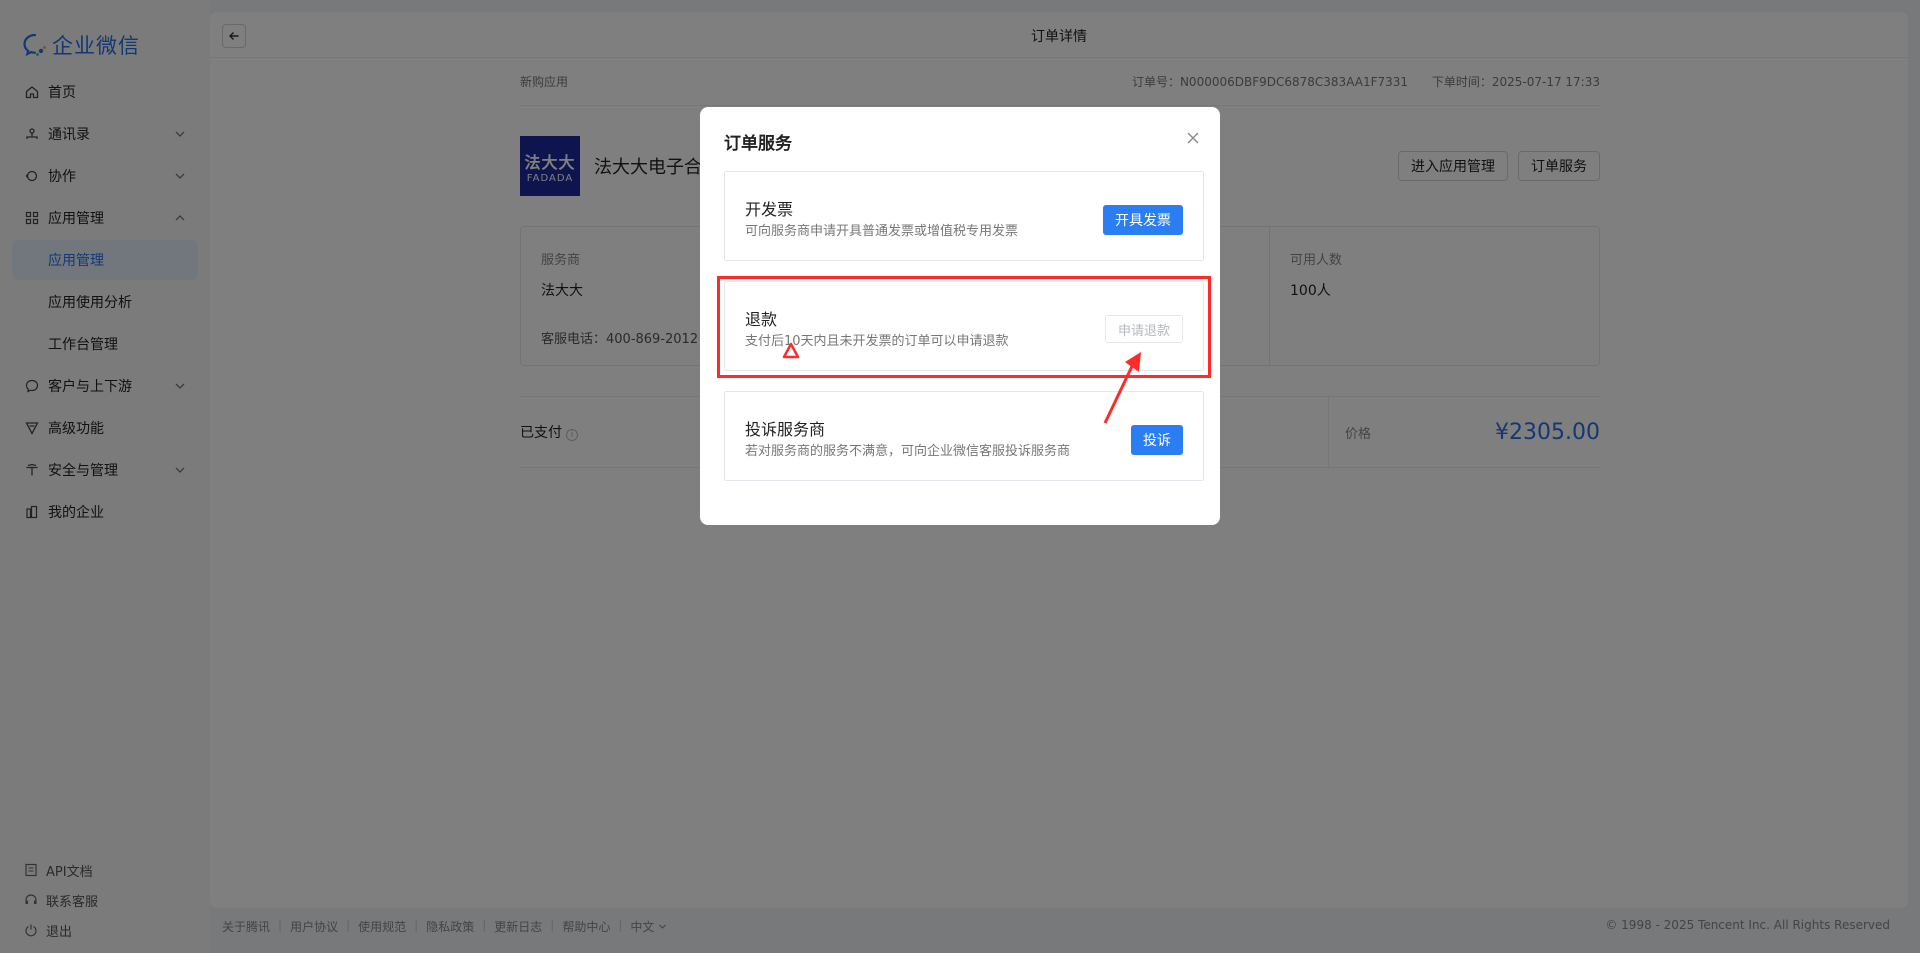 This screenshot has height=953, width=1920. What do you see at coordinates (964, 436) in the screenshot?
I see `complaint-card: 投诉服务商 若对服务商的服务不满意，可向企业微信客服投诉服务商 投诉` at bounding box center [964, 436].